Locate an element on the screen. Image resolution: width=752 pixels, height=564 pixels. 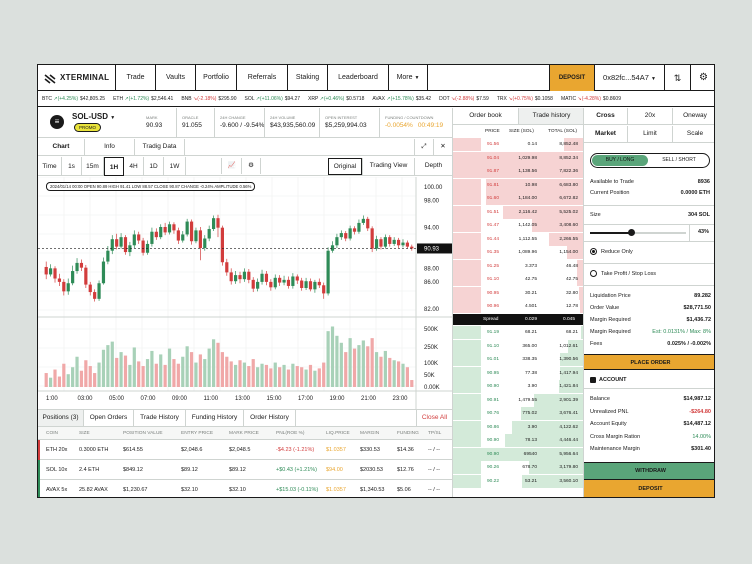
positions-tab: Trade History is located at coordinates (160, 418).